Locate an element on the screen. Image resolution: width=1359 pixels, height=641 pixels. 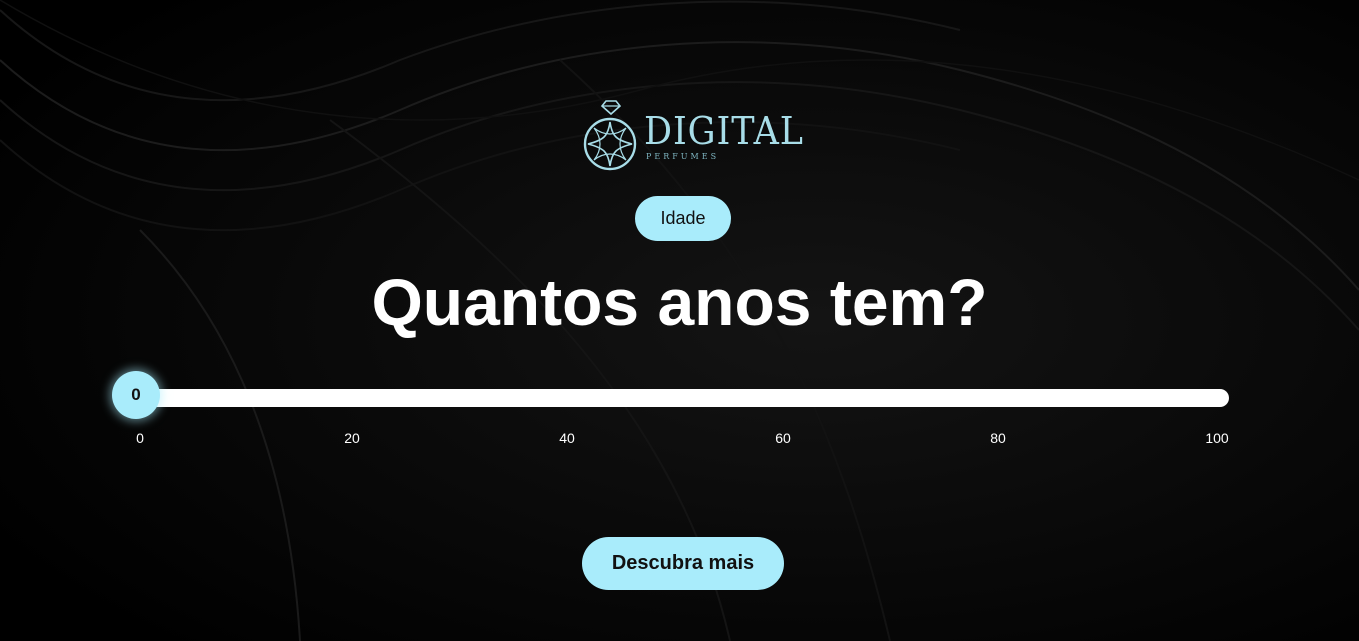
brand-subtitle: PERFUMES is located at coordinates (683, 156).